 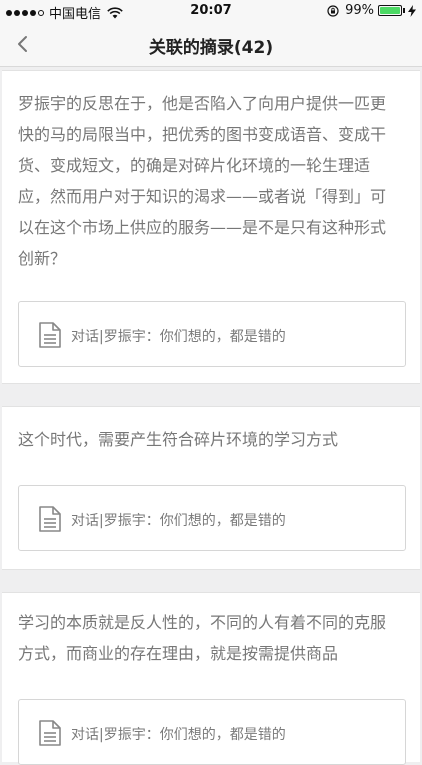 I want to click on excerpt-text: 这个时代，需要产生符合碎片环境的学习方式, so click(x=213, y=439).